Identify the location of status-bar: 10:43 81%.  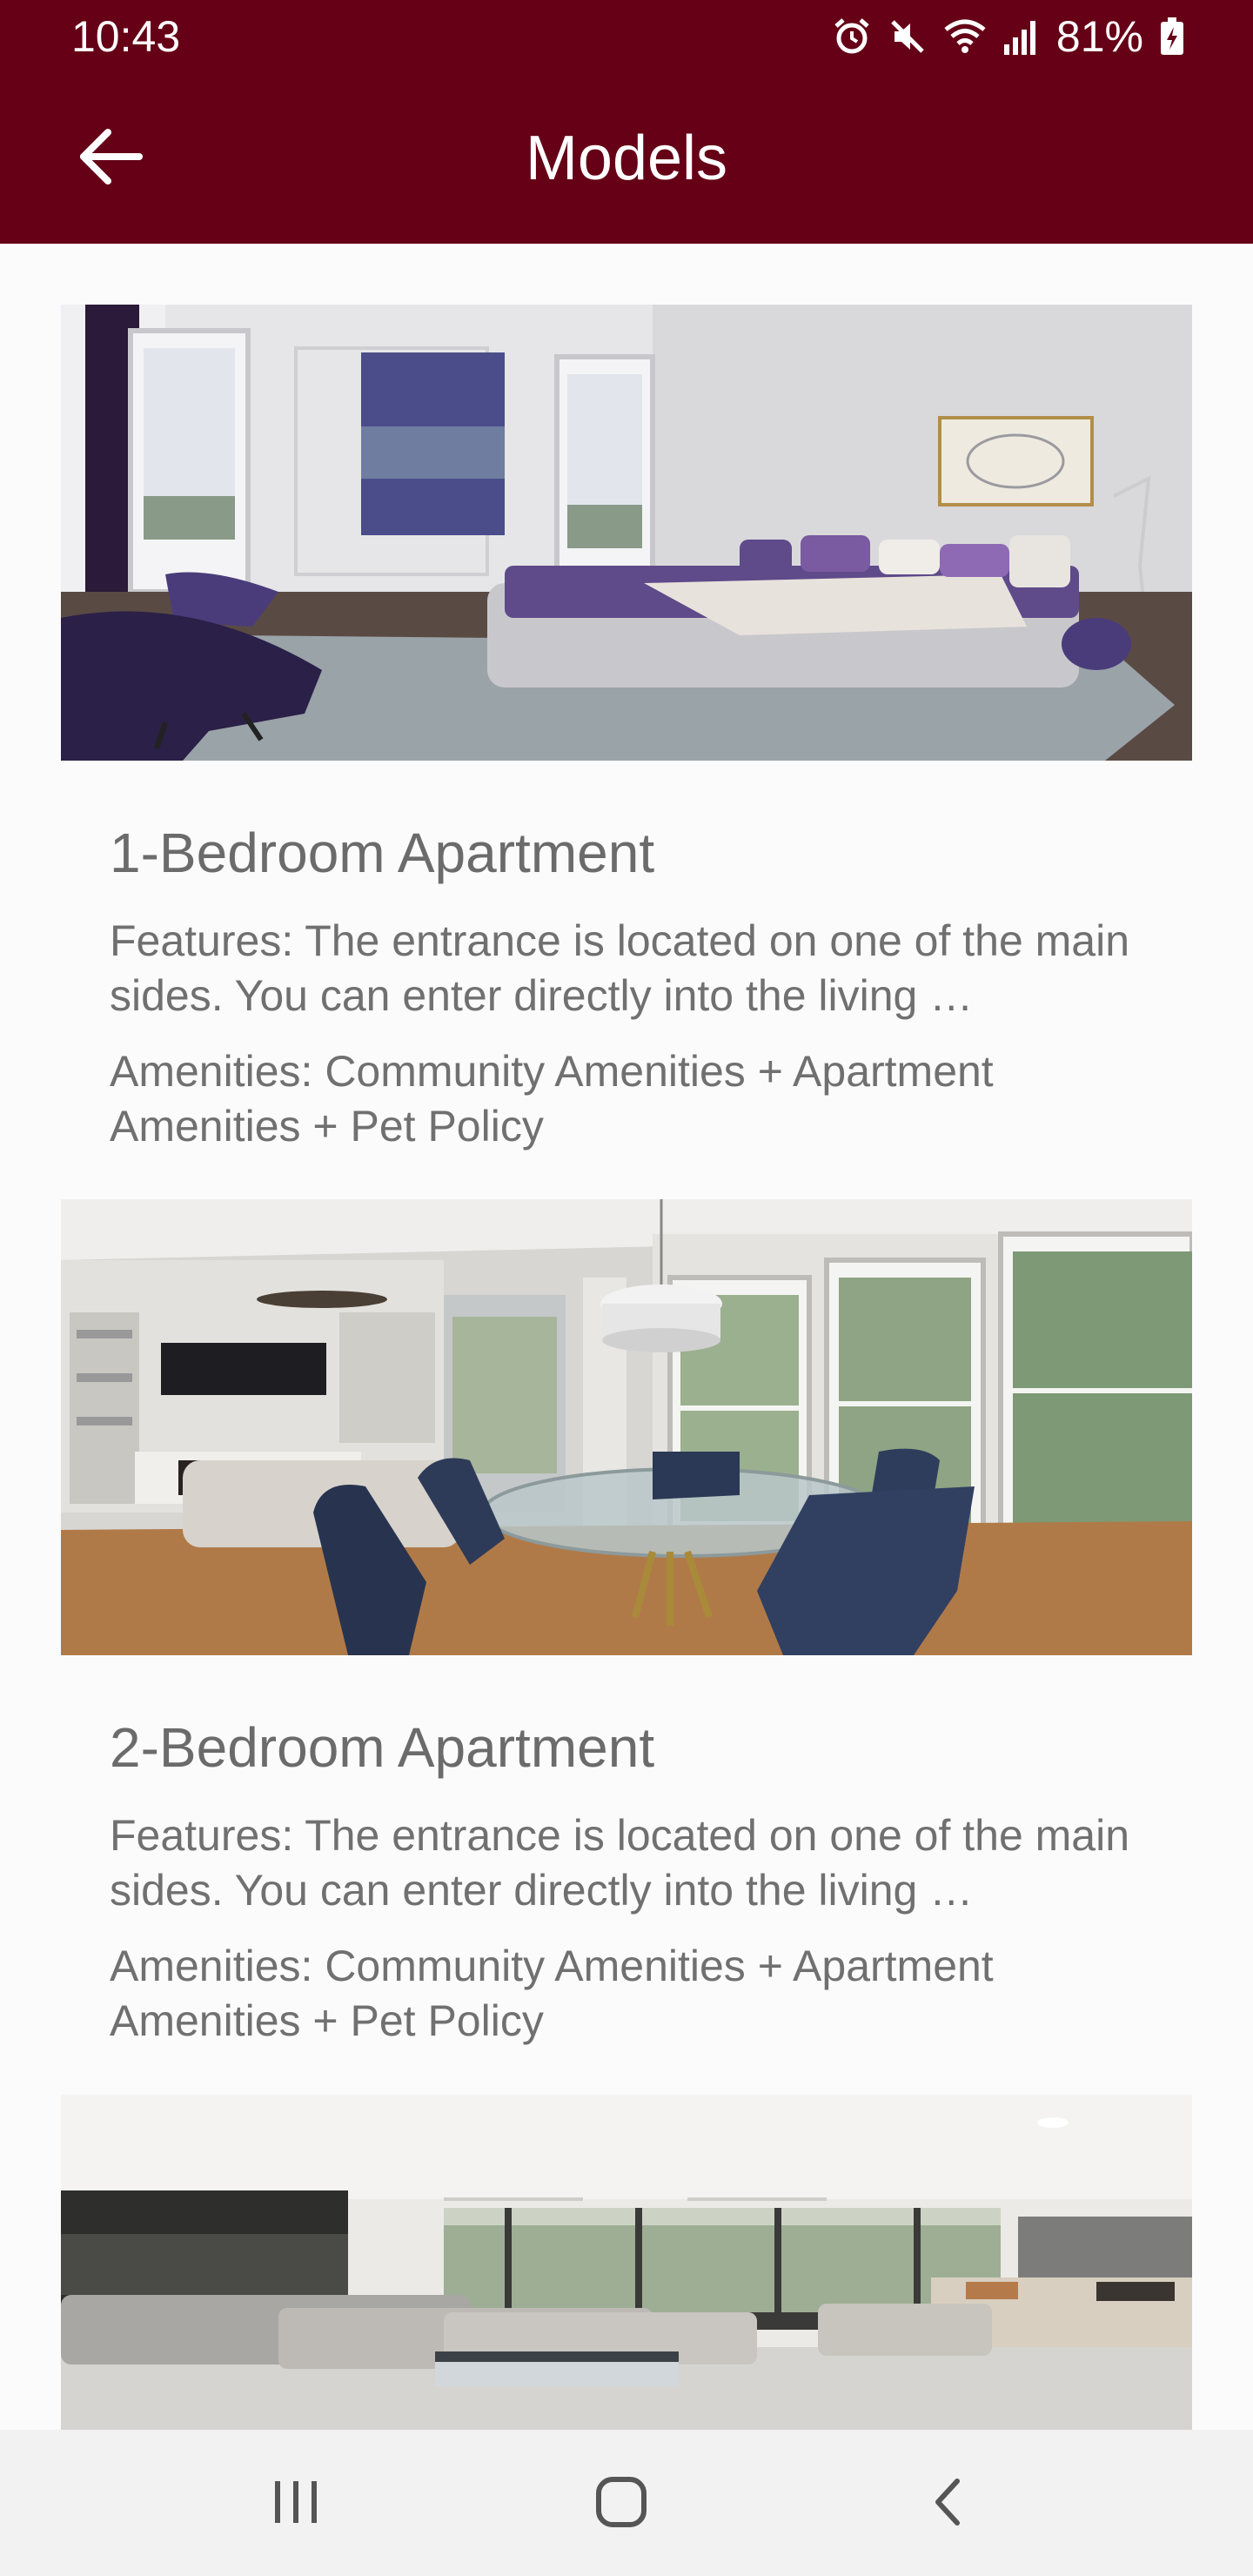
(626, 37).